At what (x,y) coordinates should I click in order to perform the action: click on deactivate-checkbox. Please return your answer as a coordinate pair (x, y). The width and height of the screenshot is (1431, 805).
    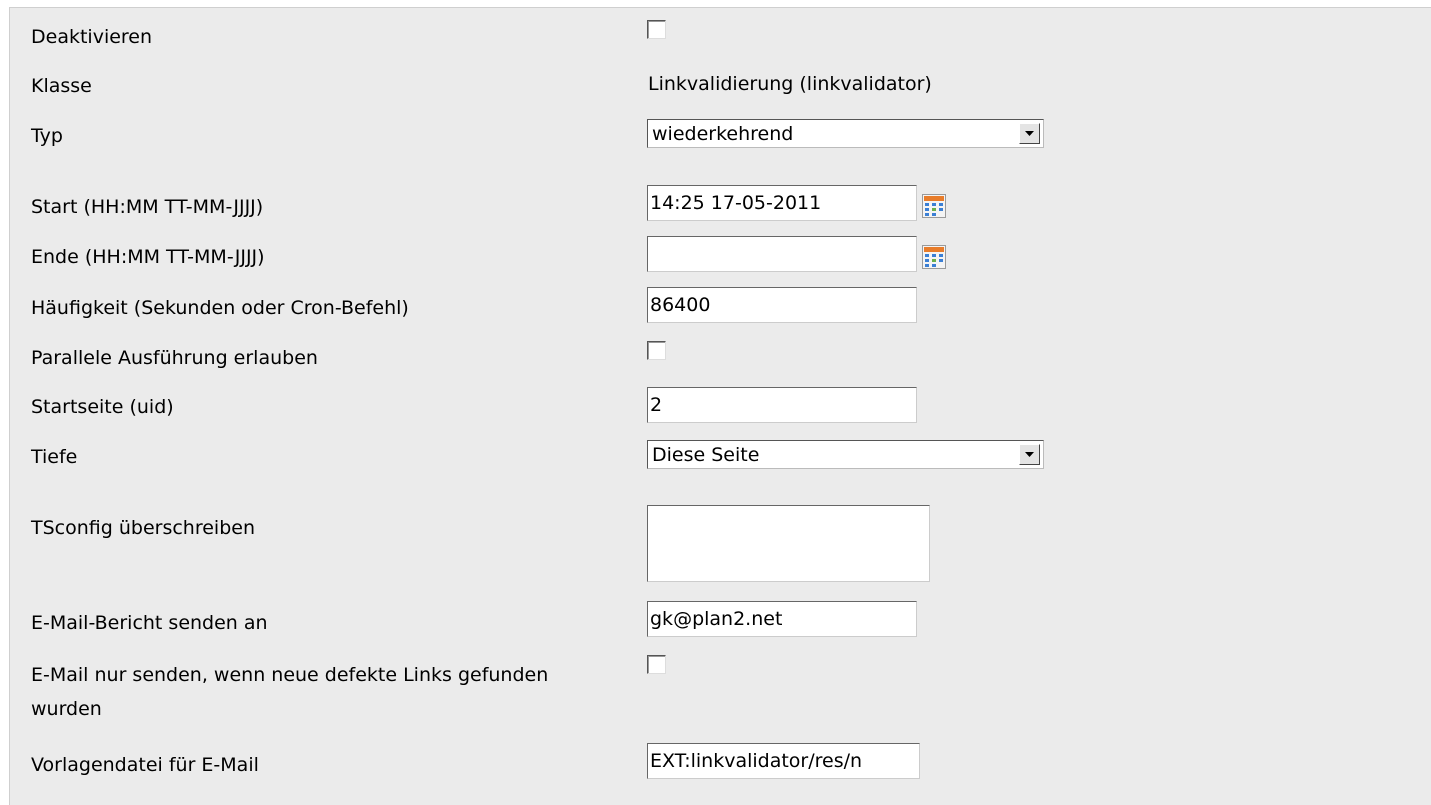
    Looking at the image, I should click on (656, 29).